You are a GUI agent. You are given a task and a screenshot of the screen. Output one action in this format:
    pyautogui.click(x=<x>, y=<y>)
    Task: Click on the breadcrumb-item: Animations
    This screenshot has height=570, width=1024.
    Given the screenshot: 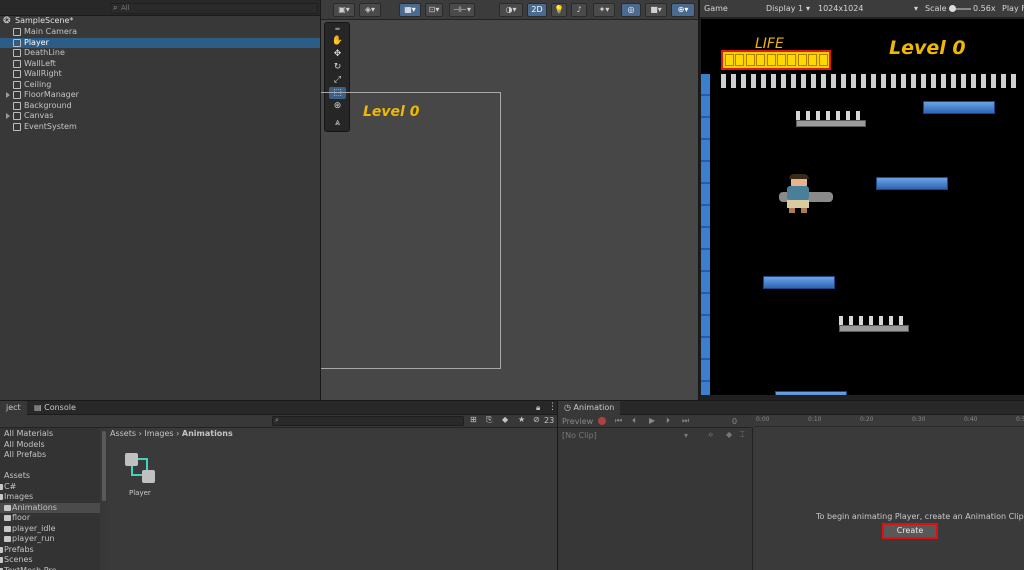 What is the action you would take?
    pyautogui.click(x=207, y=433)
    